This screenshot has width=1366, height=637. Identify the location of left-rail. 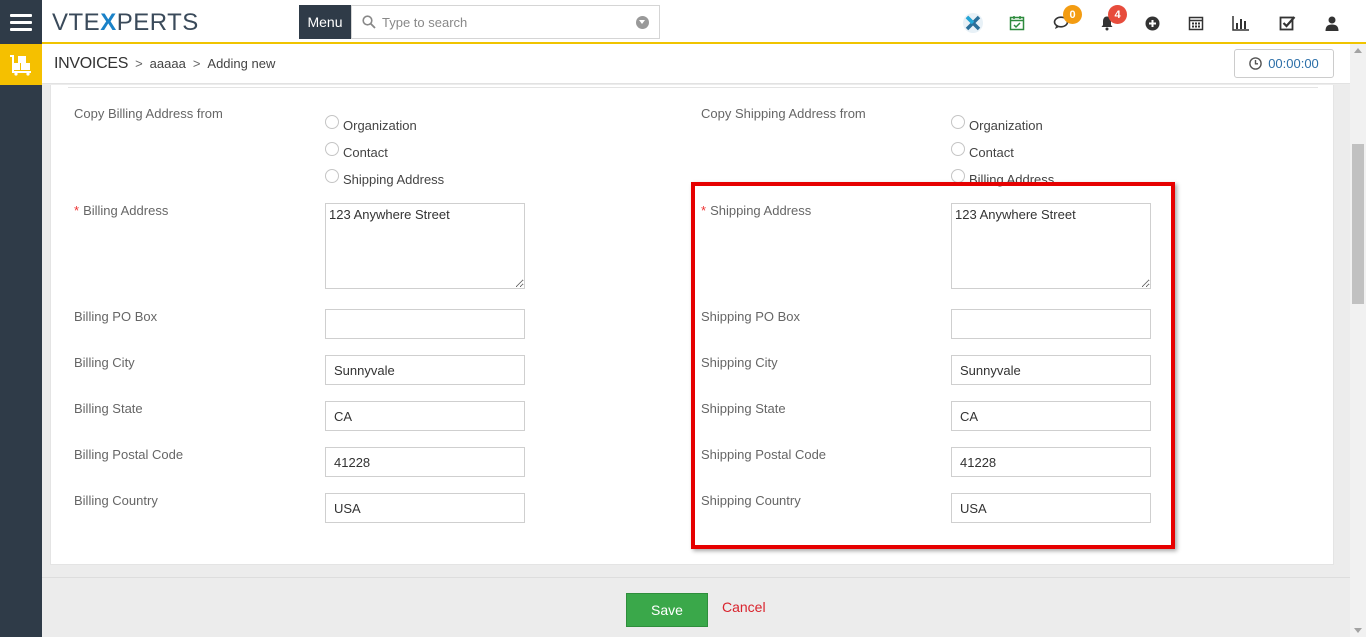
(21, 318).